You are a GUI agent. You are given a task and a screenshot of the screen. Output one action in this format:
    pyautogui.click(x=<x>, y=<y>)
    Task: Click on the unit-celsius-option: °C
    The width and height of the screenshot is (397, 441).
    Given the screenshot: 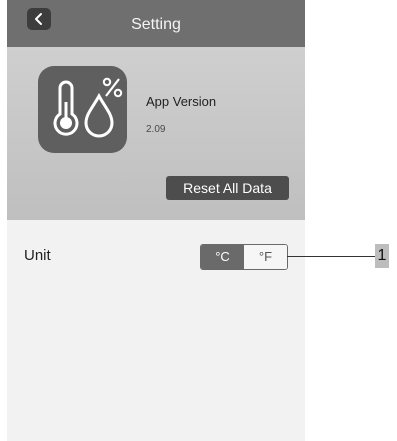 What is the action you would take?
    pyautogui.click(x=222, y=257)
    